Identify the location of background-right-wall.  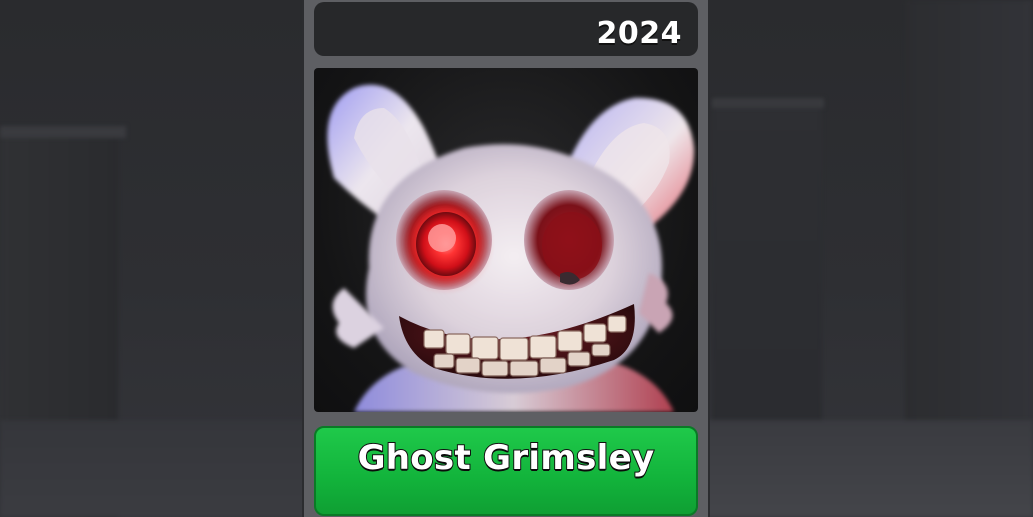
(969, 215).